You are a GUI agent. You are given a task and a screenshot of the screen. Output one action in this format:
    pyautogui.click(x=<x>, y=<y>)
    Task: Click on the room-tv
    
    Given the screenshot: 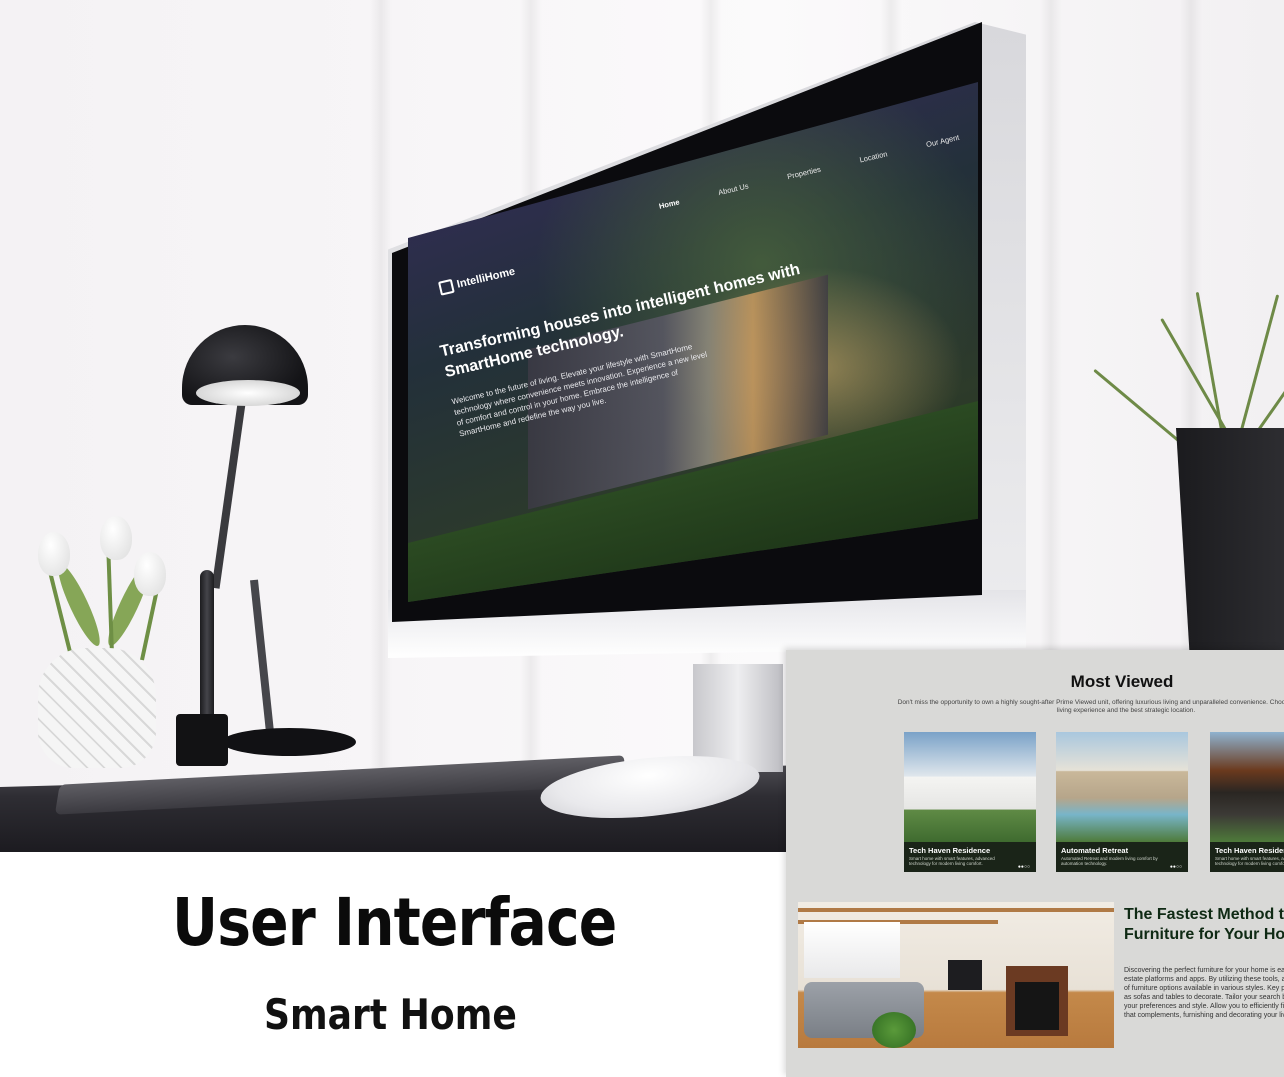 What is the action you would take?
    pyautogui.click(x=965, y=975)
    